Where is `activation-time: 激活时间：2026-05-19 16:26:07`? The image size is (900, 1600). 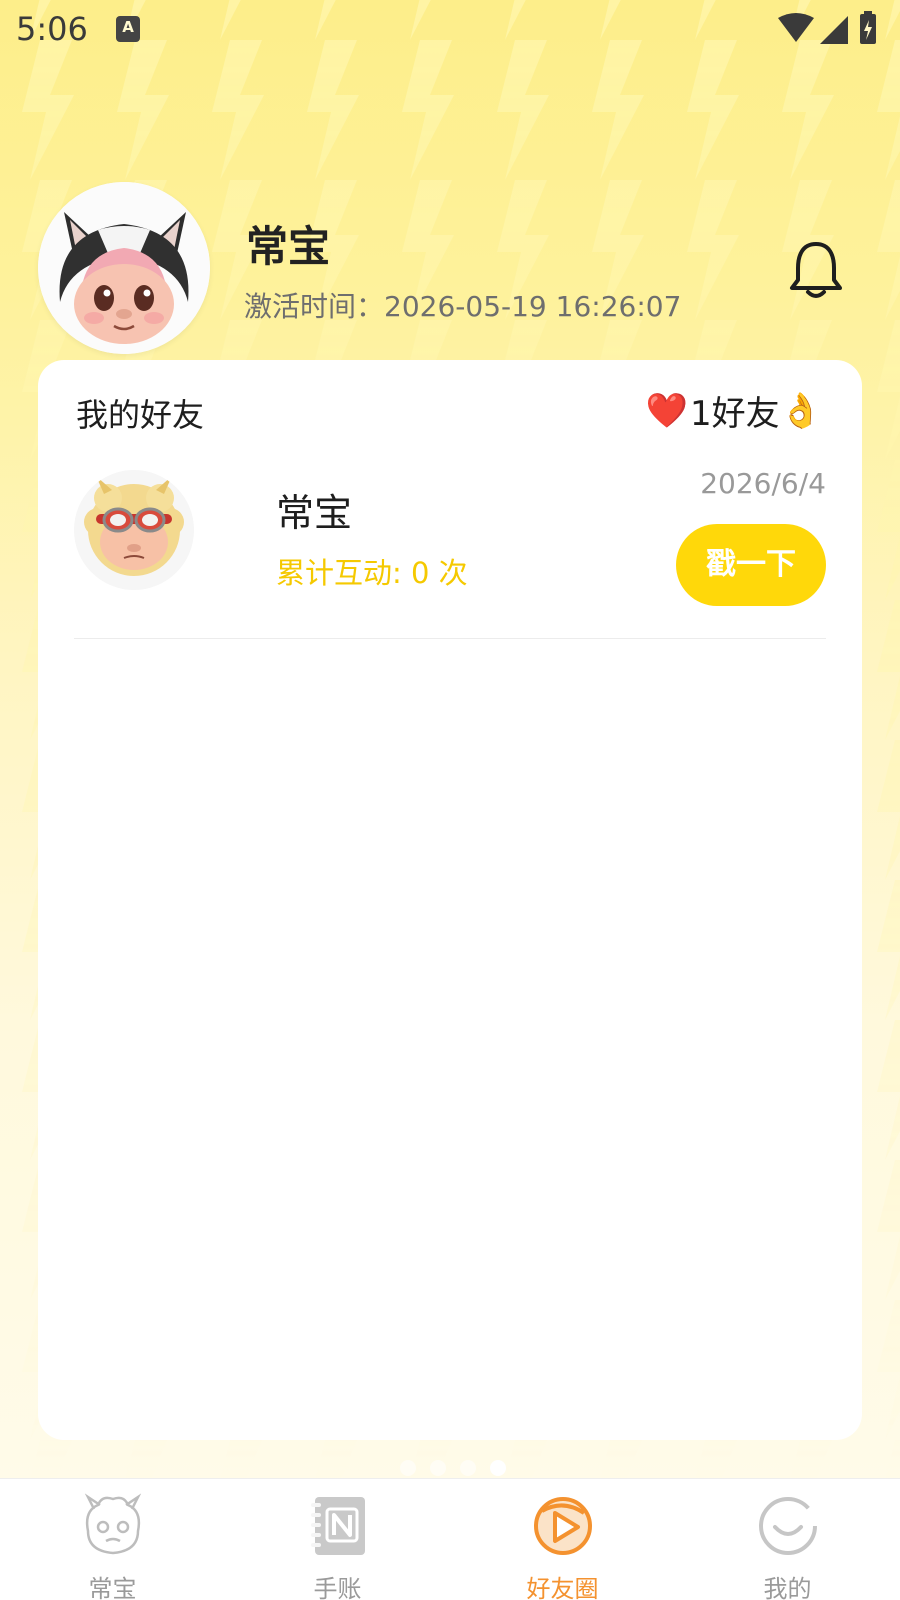
activation-time: 激活时间：2026-05-19 16:26:07 is located at coordinates (462, 305).